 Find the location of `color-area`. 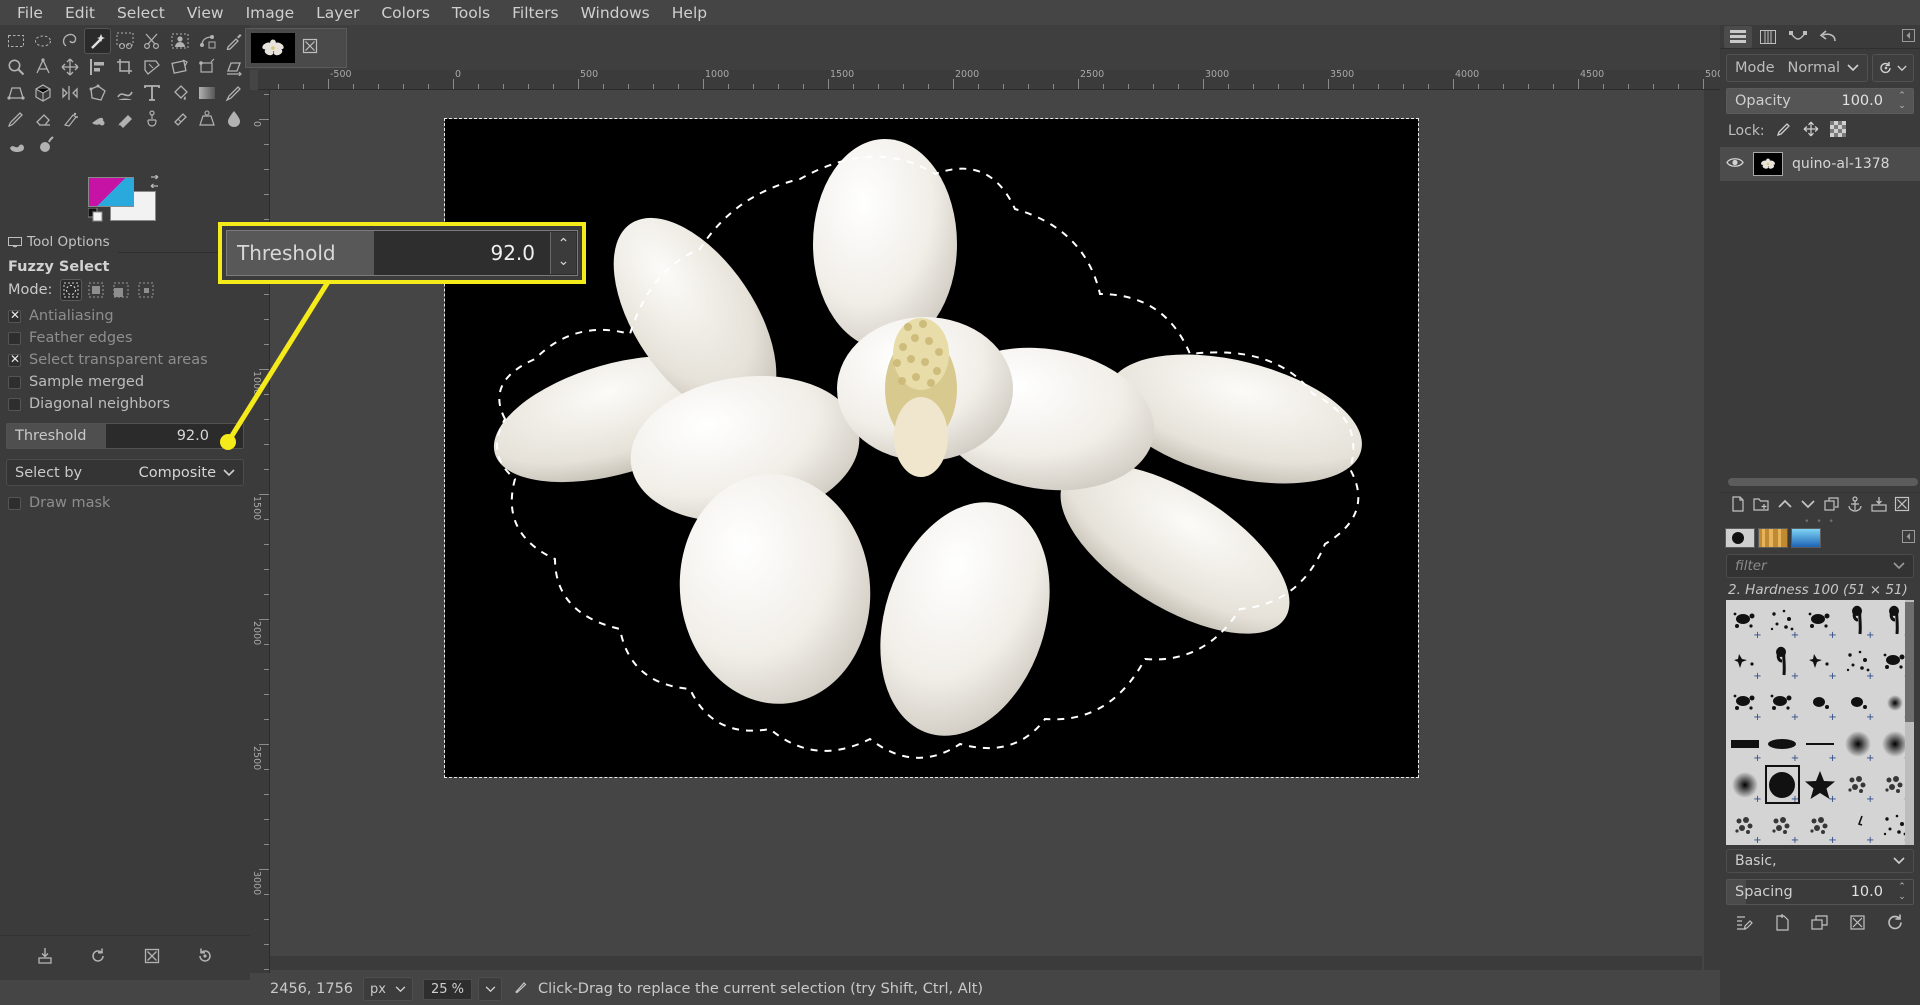

color-area is located at coordinates (127, 198).